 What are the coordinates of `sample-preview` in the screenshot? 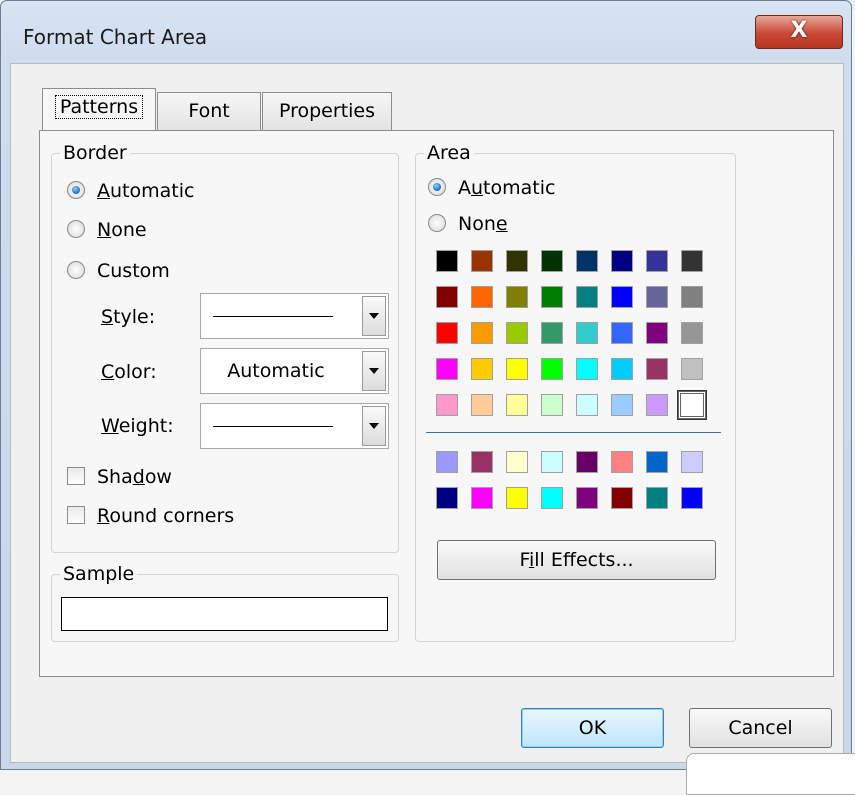 It's located at (224, 614).